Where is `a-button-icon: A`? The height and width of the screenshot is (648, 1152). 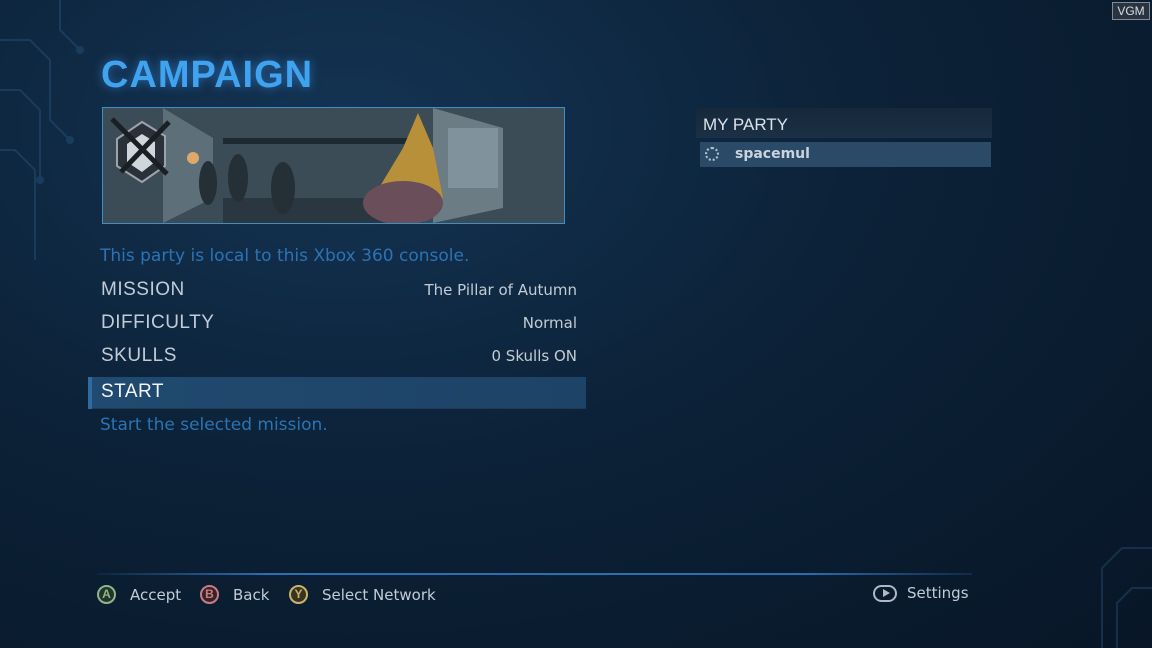 a-button-icon: A is located at coordinates (106, 594).